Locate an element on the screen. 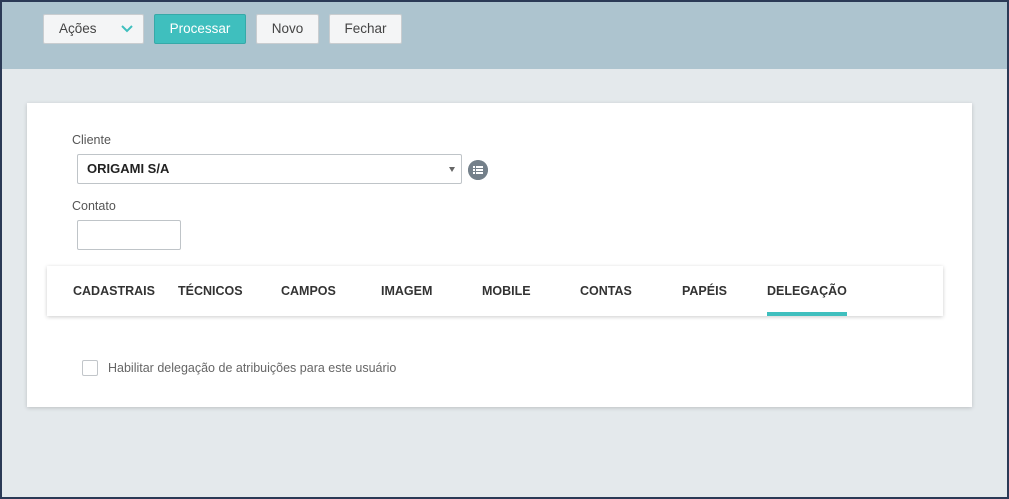 The height and width of the screenshot is (499, 1009). tab-label: DELEGAÇÃO is located at coordinates (807, 291).